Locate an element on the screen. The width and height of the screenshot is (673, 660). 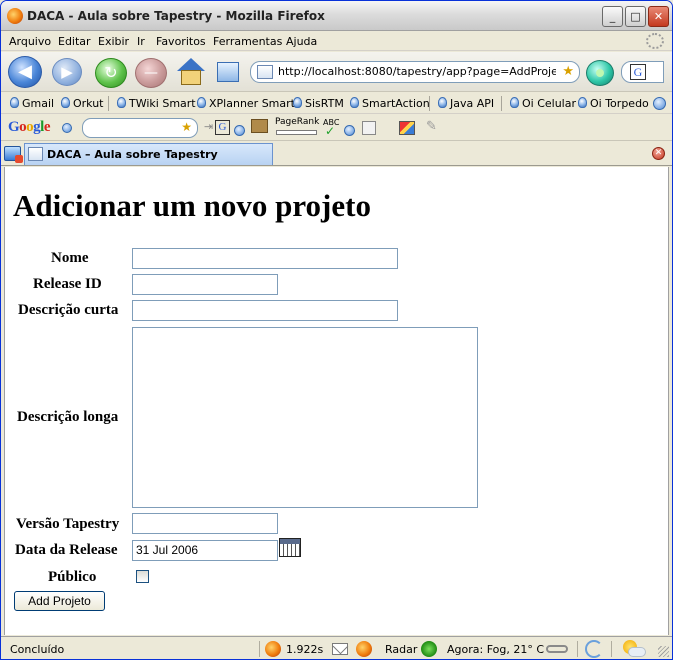
reload-button: ↻ is located at coordinates (111, 73).